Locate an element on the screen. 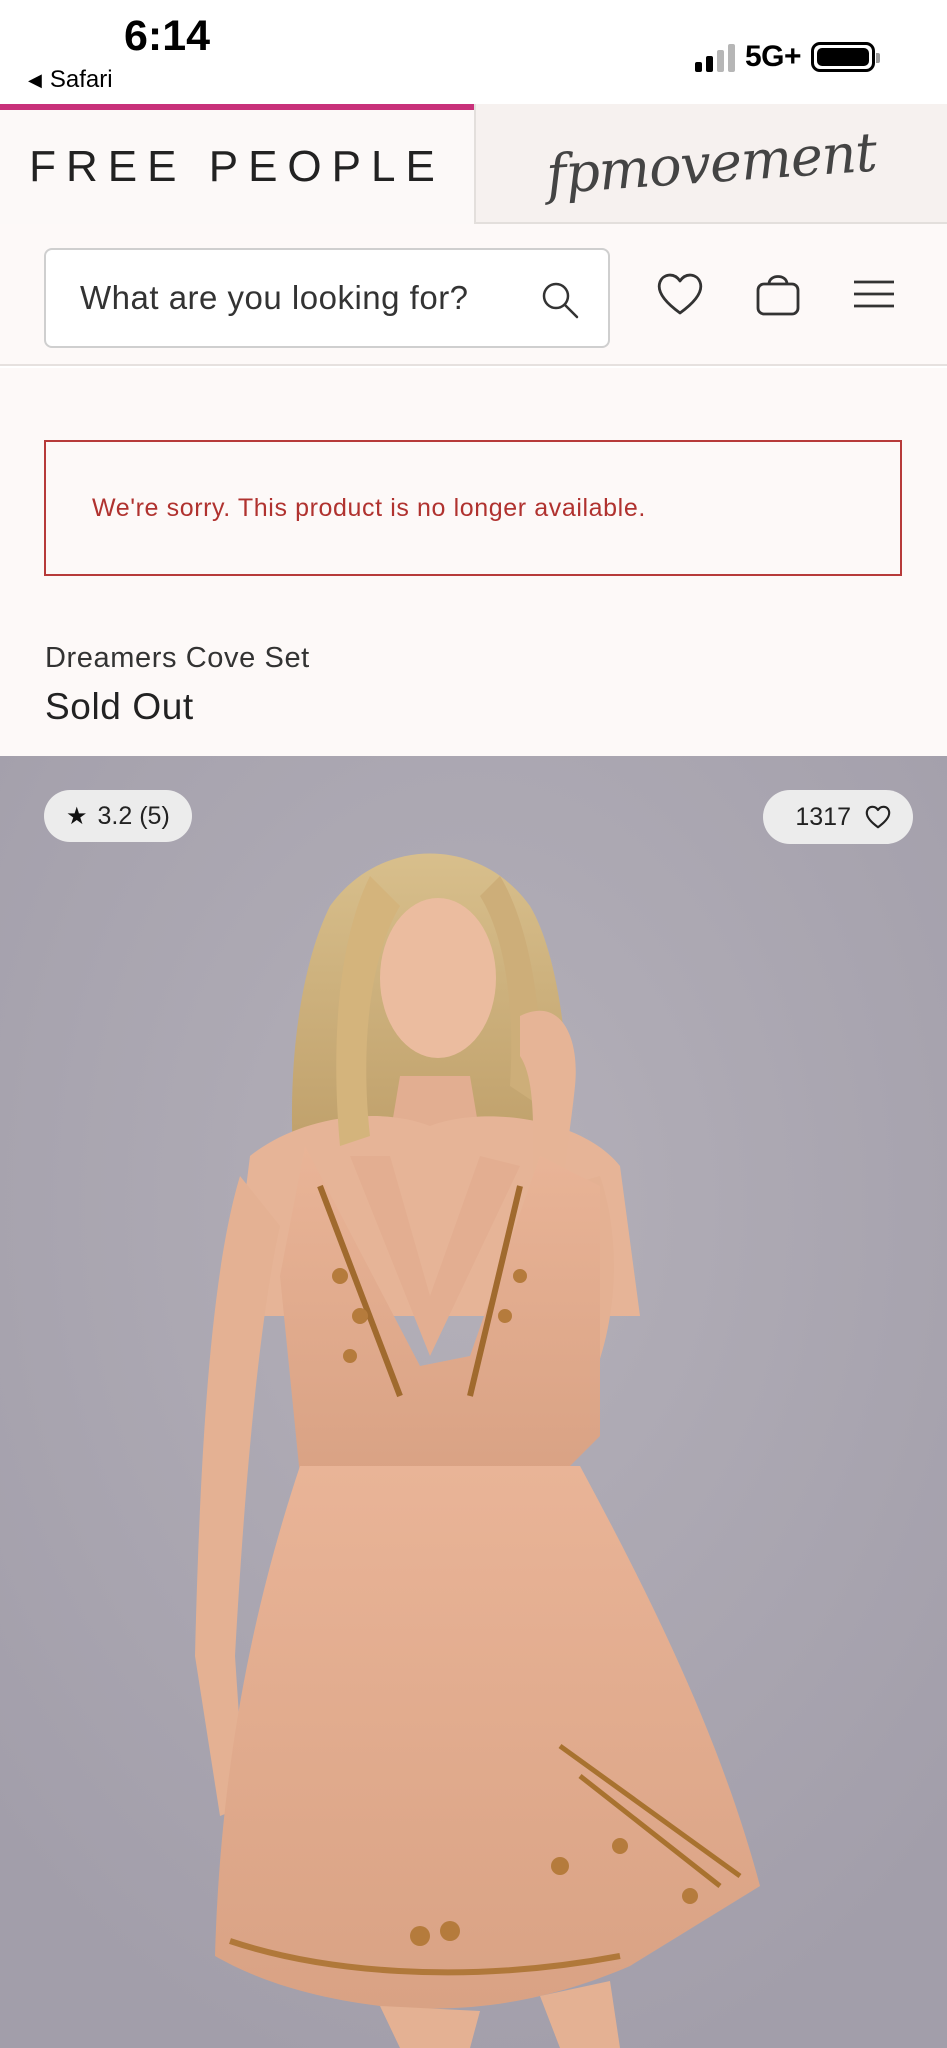 The image size is (947, 2048). status-time: 6:14 is located at coordinates (167, 36).